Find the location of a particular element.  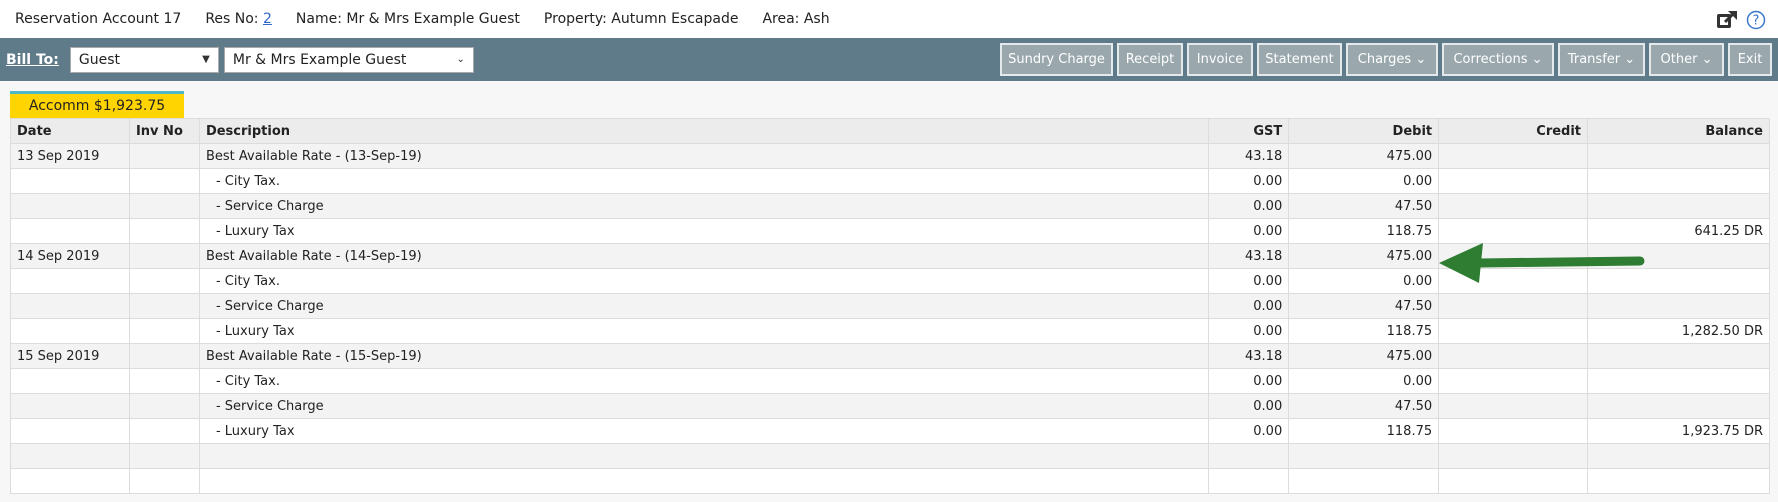

accomm-tab: Accomm $1,923.75 is located at coordinates (97, 104).